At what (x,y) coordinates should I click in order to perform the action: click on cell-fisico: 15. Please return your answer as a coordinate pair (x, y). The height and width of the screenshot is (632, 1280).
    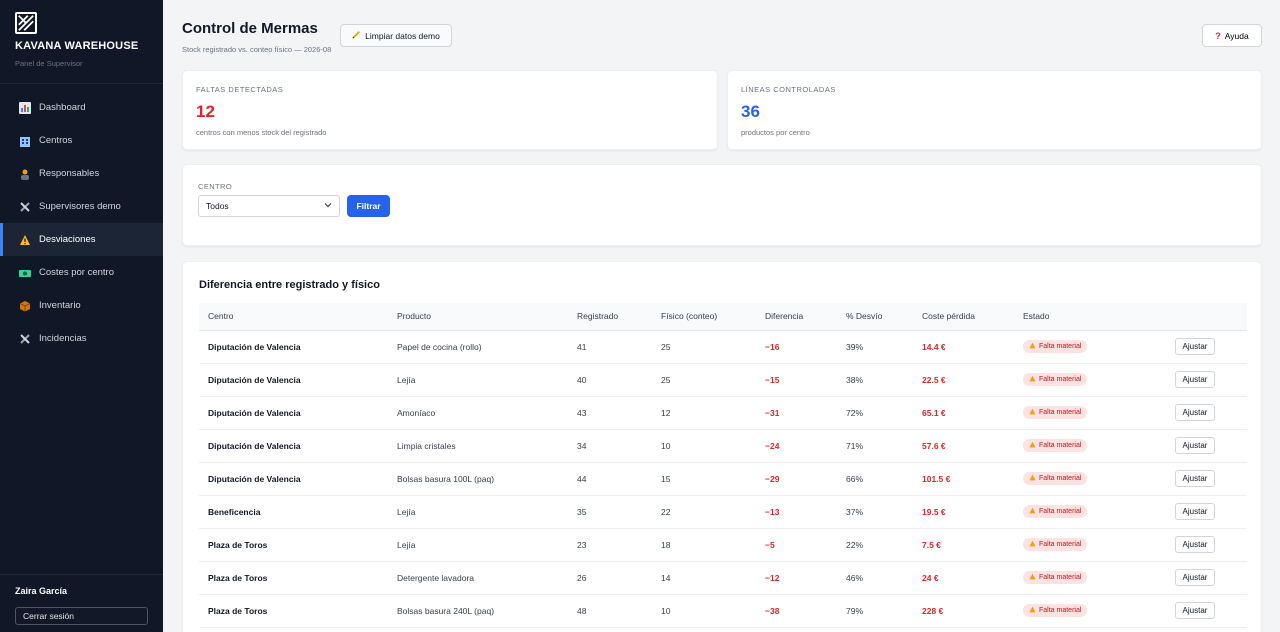
    Looking at the image, I should click on (704, 479).